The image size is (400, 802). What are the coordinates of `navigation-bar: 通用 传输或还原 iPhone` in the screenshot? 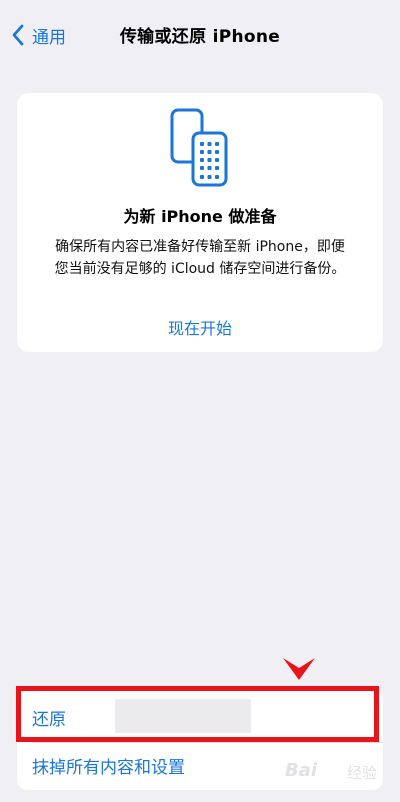 It's located at (200, 35).